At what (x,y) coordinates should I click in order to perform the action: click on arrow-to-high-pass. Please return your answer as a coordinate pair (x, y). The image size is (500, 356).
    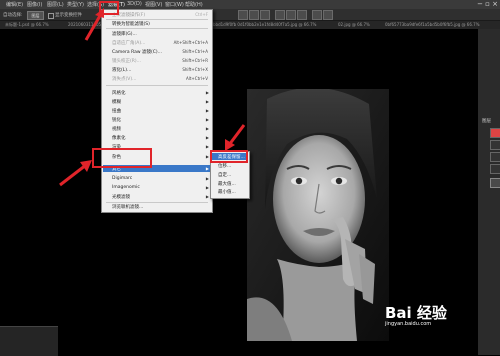
    Looking at the image, I should click on (235, 137).